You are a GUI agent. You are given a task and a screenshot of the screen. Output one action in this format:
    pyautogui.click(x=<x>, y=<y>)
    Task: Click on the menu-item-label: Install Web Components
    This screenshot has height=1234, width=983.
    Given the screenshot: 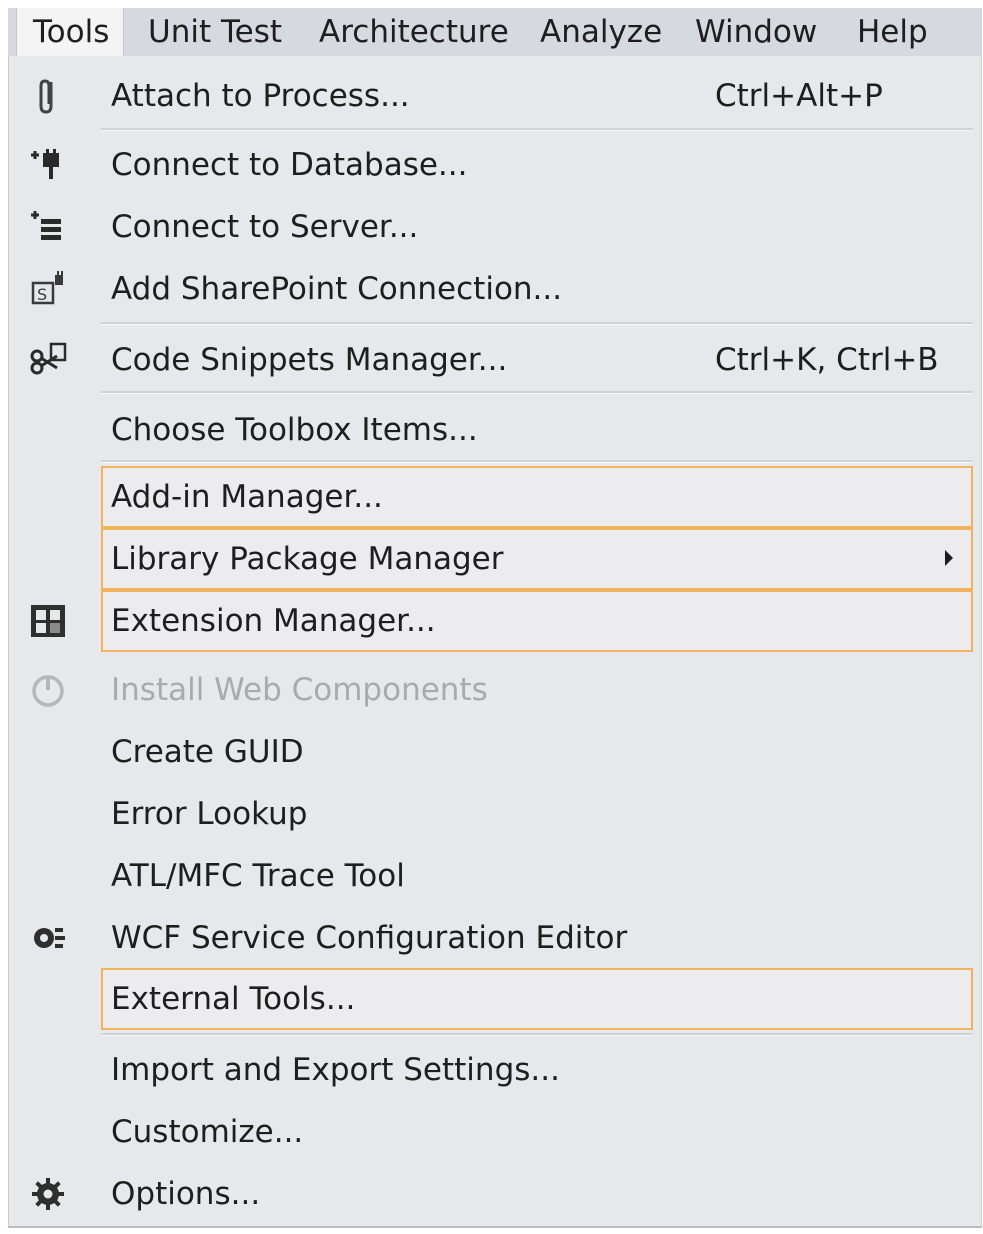 What is the action you would take?
    pyautogui.click(x=299, y=690)
    